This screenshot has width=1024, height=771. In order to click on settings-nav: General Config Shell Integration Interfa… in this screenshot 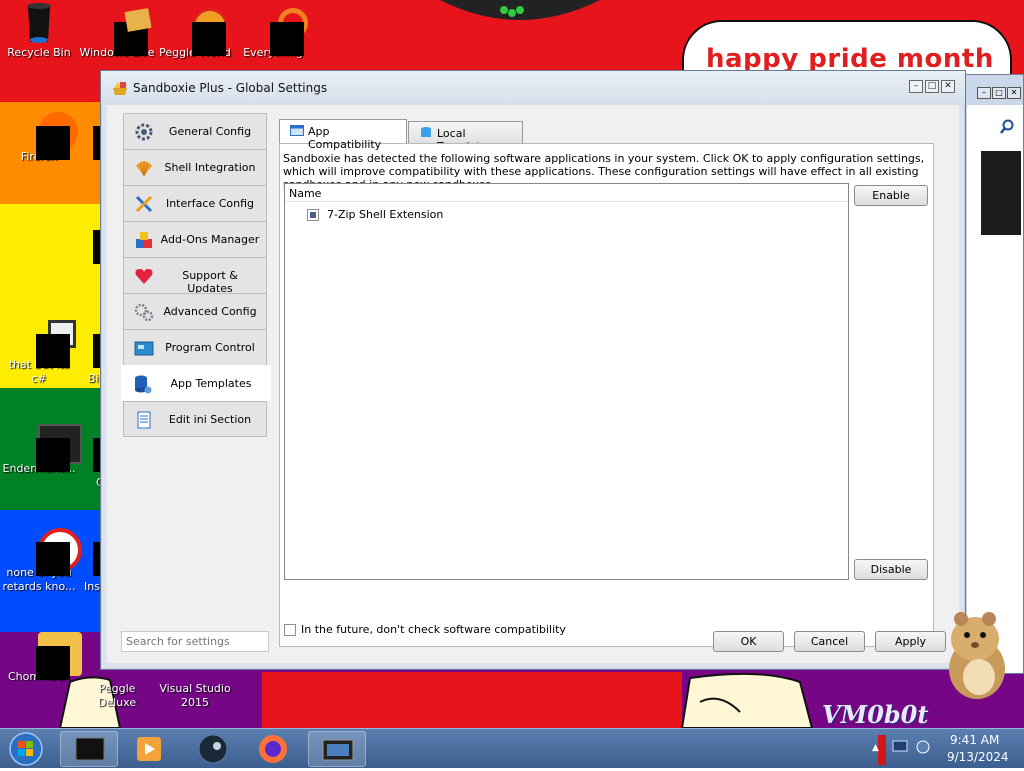, I will do `click(196, 275)`.